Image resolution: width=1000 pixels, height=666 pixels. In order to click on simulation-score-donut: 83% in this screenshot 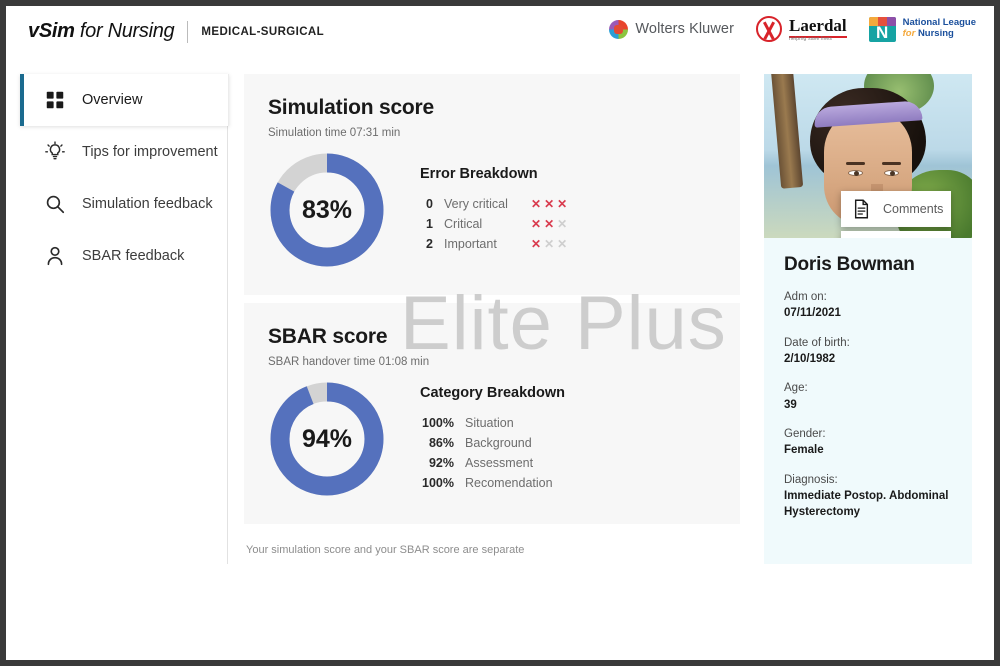, I will do `click(327, 210)`.